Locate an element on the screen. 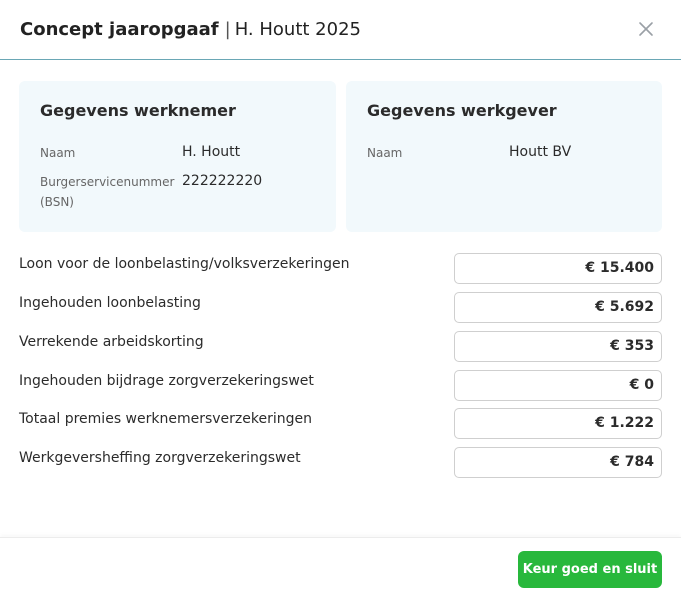  employer-heading: Gegevens werkgever is located at coordinates (462, 110).